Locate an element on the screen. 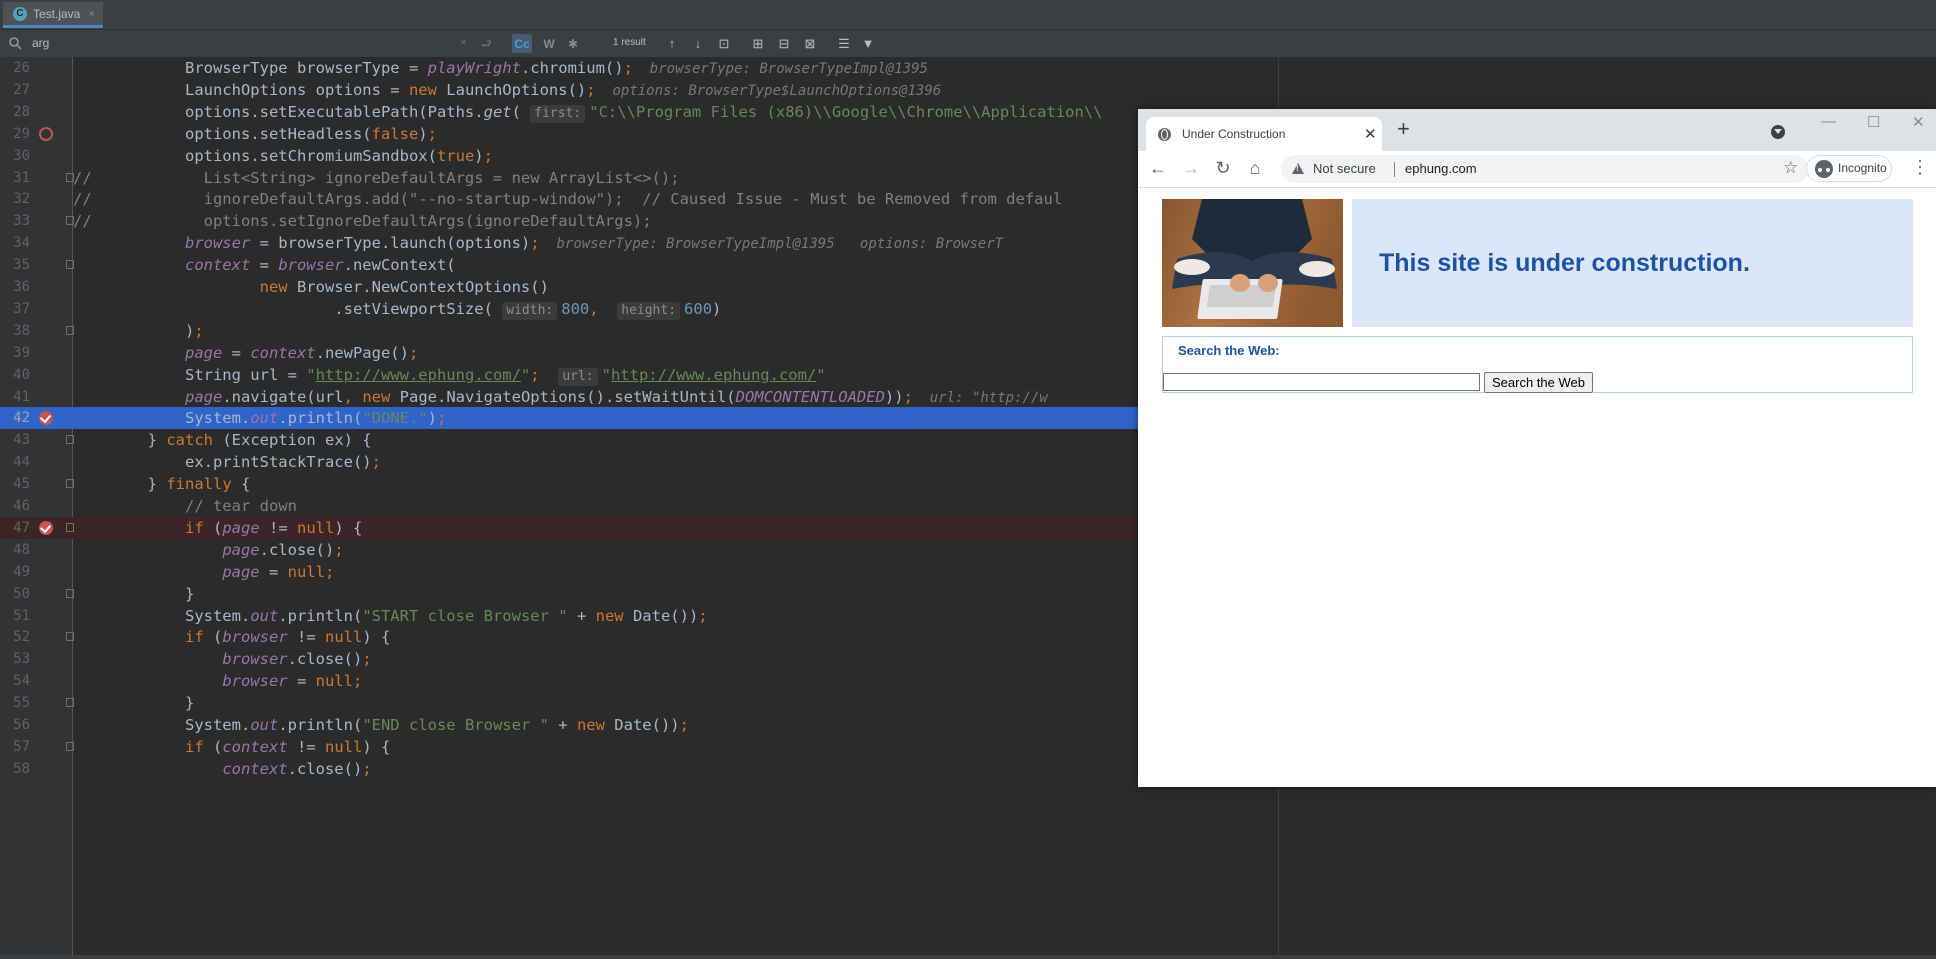 The height and width of the screenshot is (959, 1936). code-text: page = context.newPage(); is located at coordinates (301, 352).